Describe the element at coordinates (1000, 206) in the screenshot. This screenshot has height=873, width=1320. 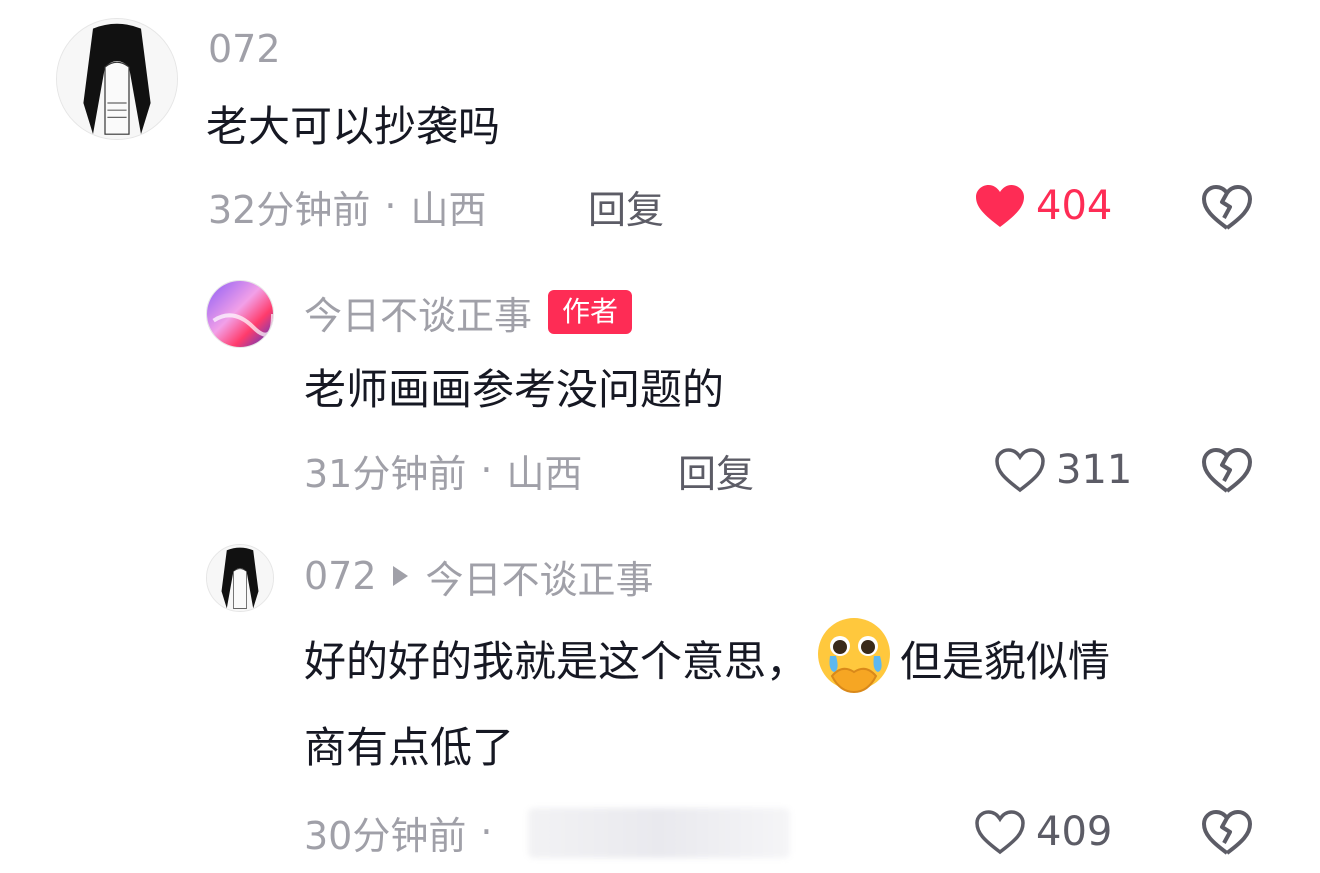
I see `heart-filled-icon` at that location.